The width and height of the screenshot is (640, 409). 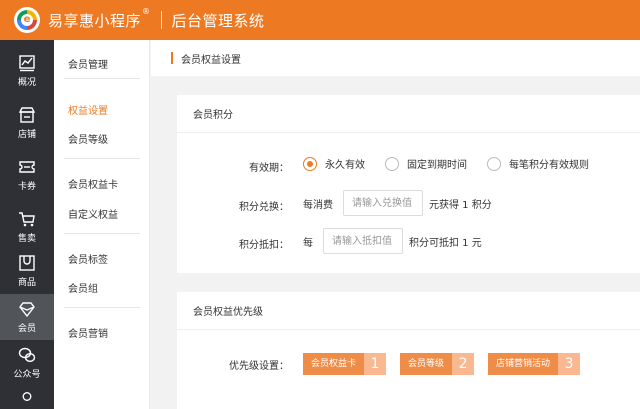 I want to click on sidebar-item-label: 公众号, so click(x=27, y=375).